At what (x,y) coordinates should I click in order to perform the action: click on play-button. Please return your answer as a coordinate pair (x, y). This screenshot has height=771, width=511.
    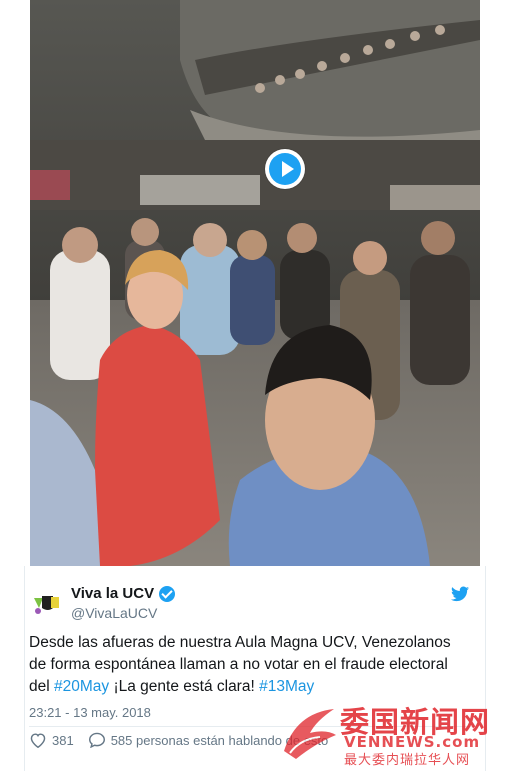
    Looking at the image, I should click on (285, 169).